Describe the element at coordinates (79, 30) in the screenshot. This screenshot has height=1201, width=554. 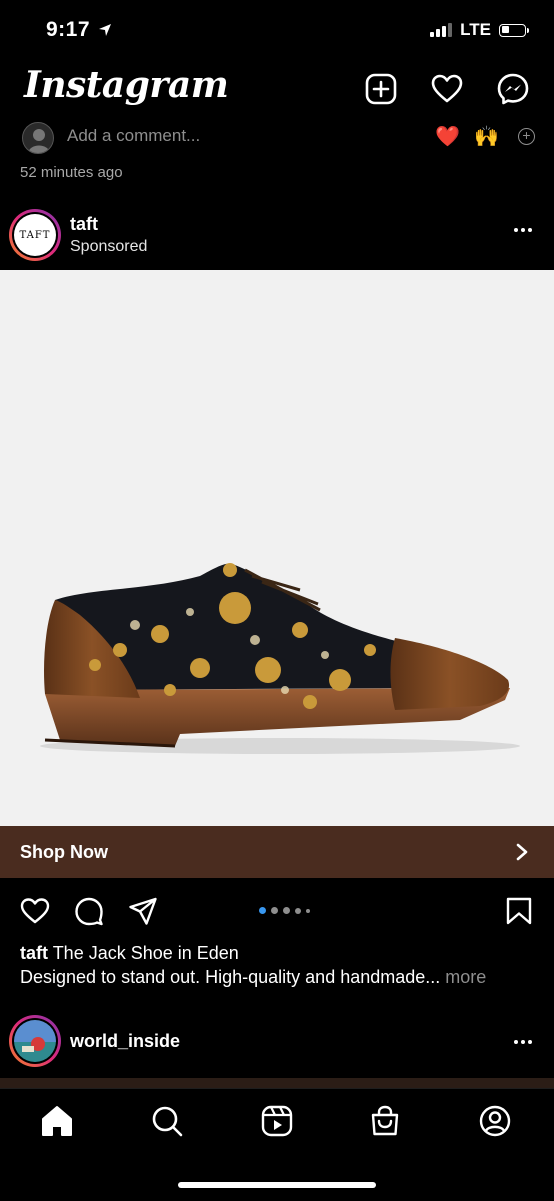
I see `status-time: 9:17` at that location.